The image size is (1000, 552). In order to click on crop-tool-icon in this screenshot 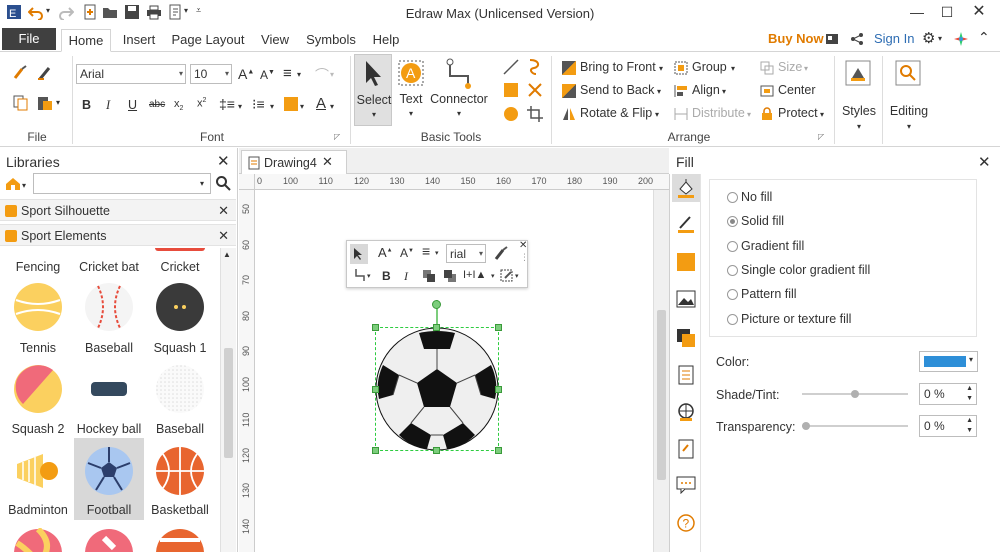, I will do `click(535, 114)`.